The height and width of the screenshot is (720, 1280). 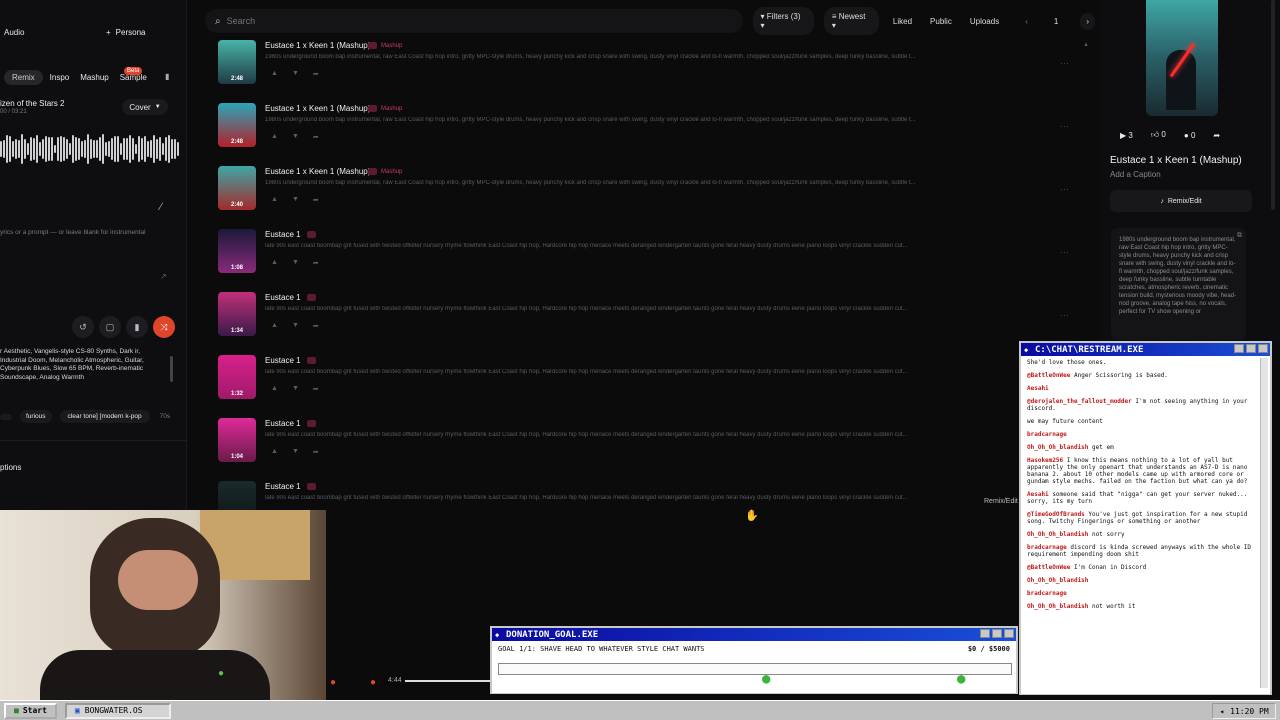 I want to click on resize-icon: ↗, so click(x=163, y=276).